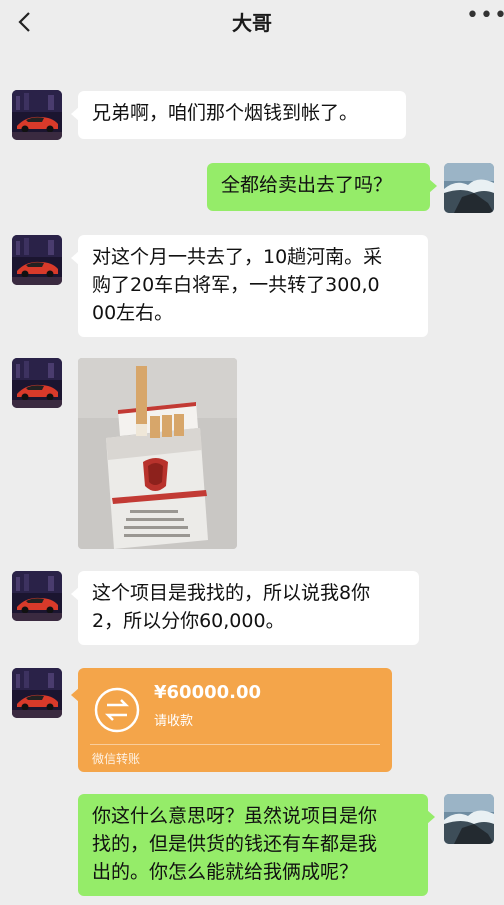  I want to click on message-text: 全都给卖出去了吗？, so click(307, 185).